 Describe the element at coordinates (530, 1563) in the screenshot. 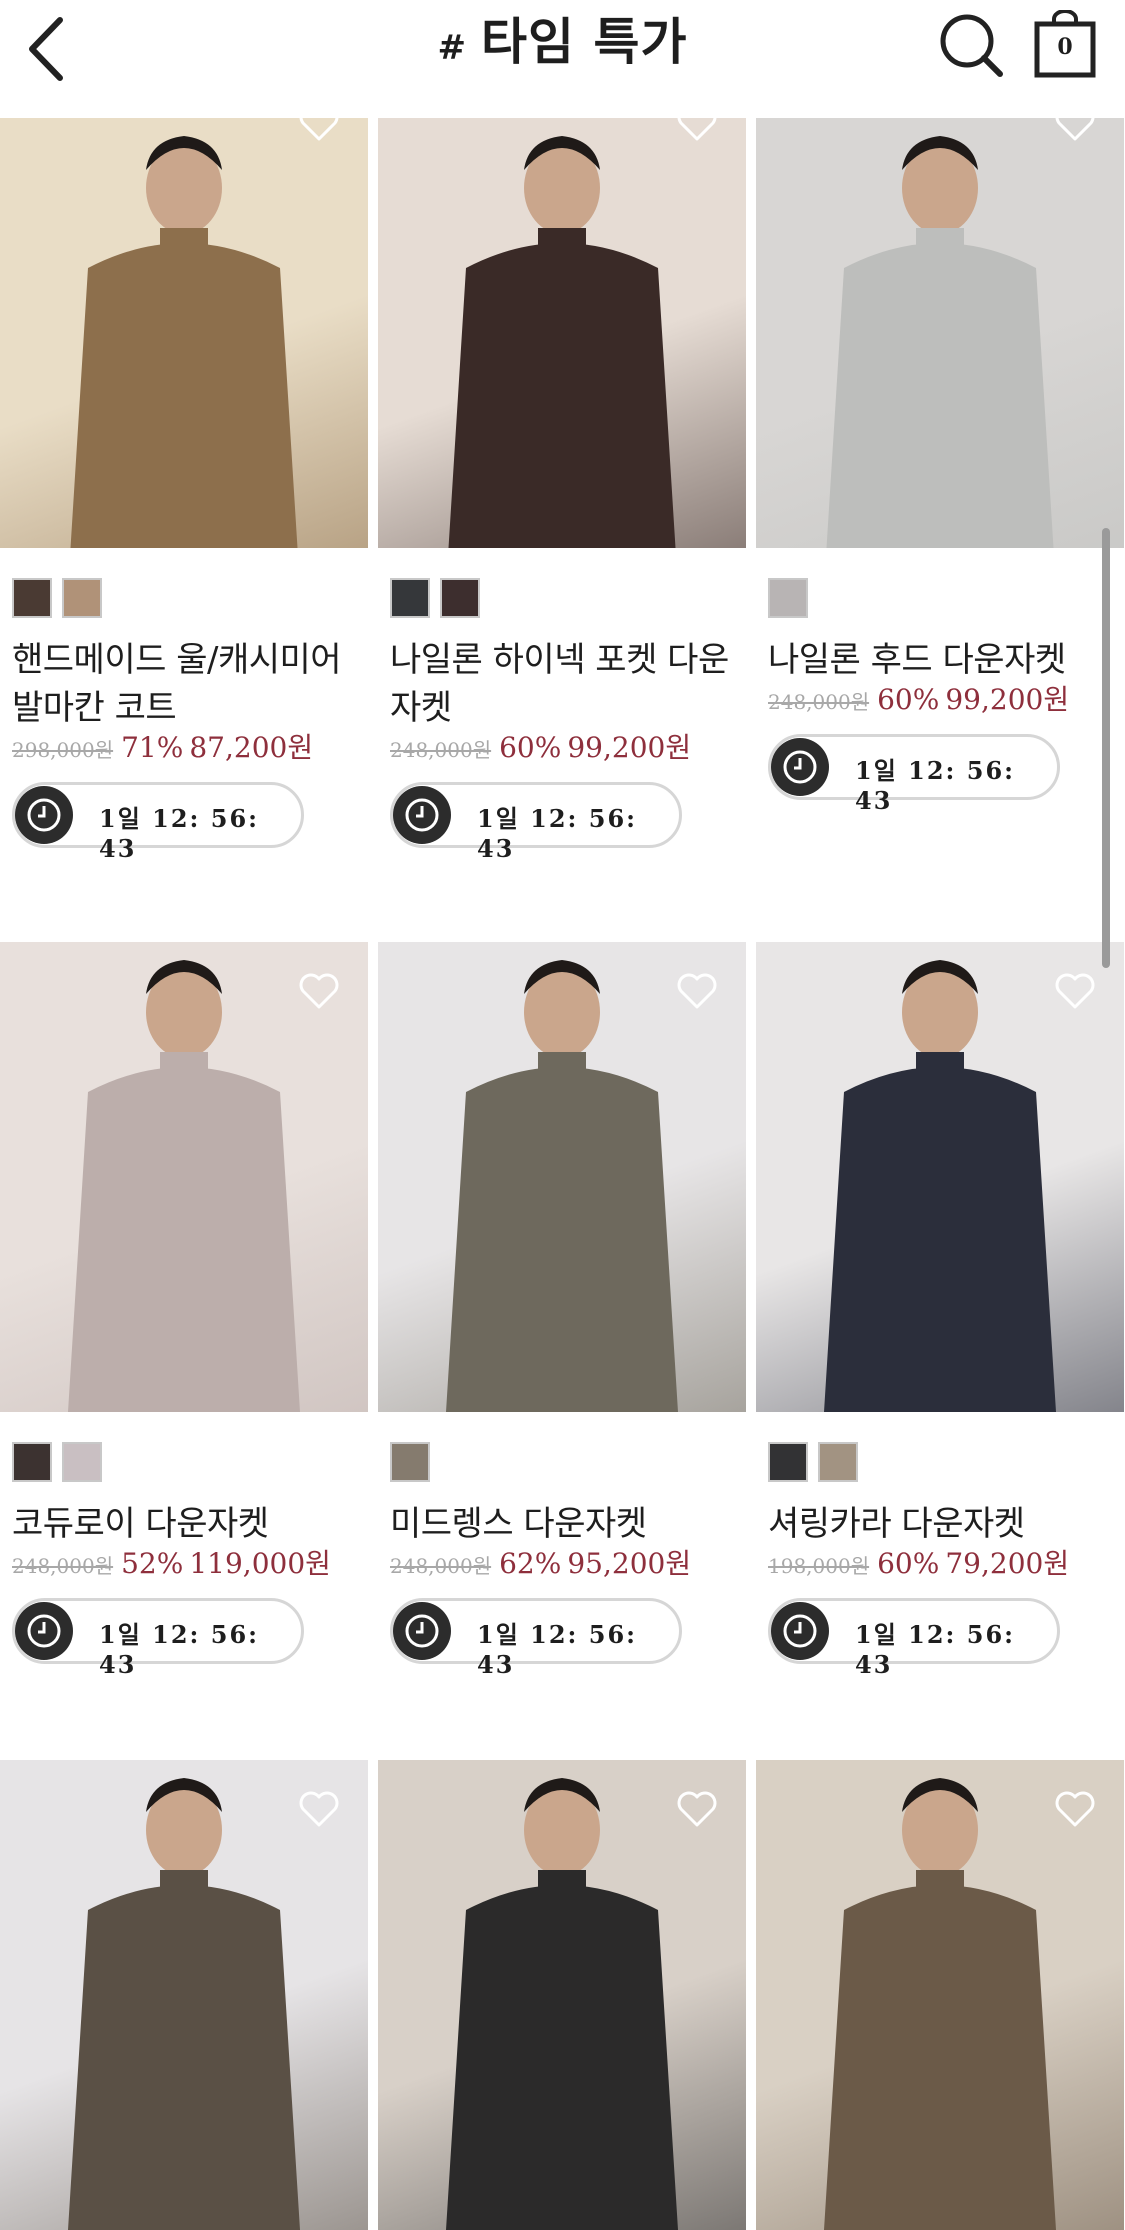

I see `discount-rate: 62%` at that location.